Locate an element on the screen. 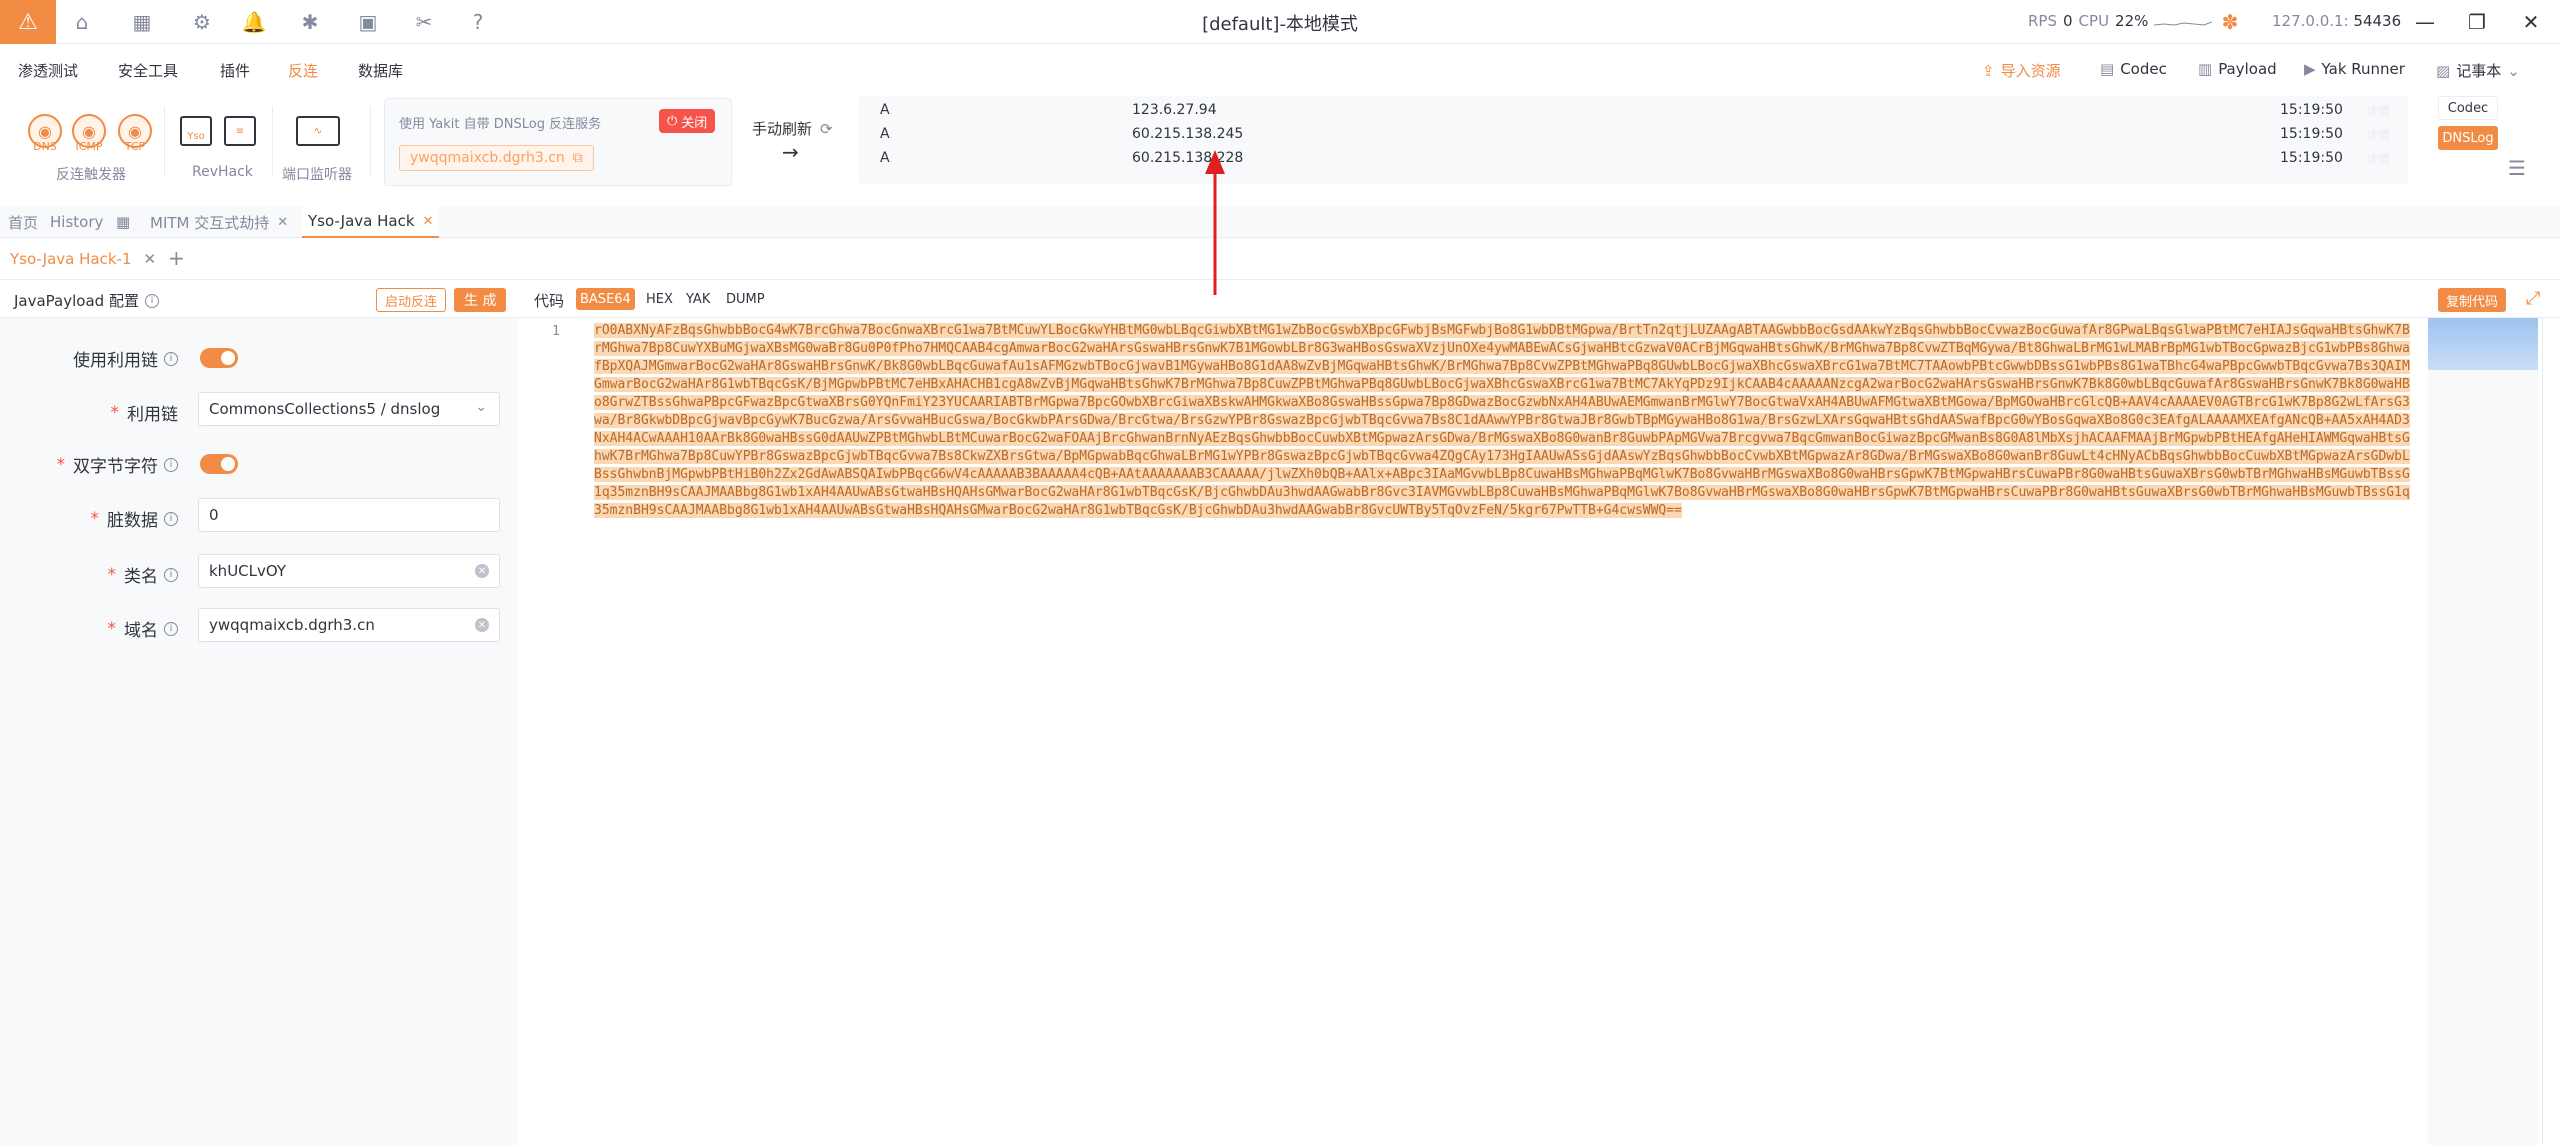 This screenshot has height=1145, width=2560. generate-button: 生 成 is located at coordinates (480, 300).